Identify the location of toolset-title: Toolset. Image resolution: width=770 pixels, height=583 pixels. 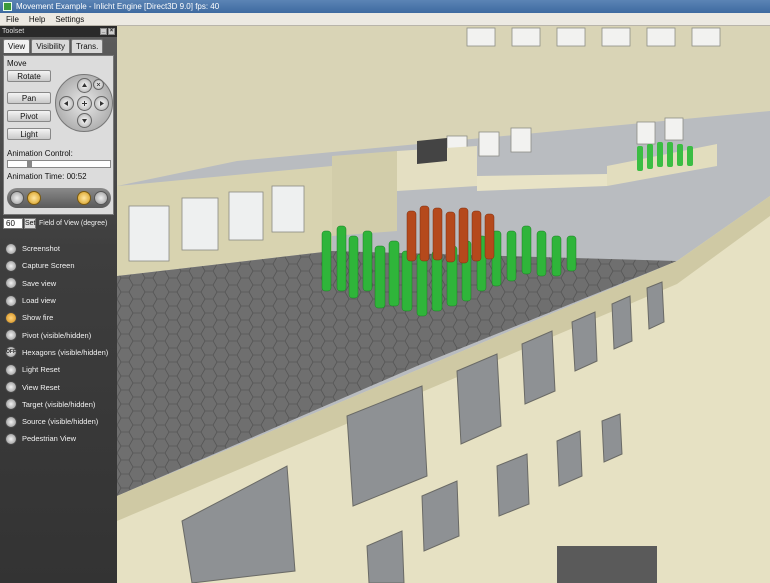
(13, 31).